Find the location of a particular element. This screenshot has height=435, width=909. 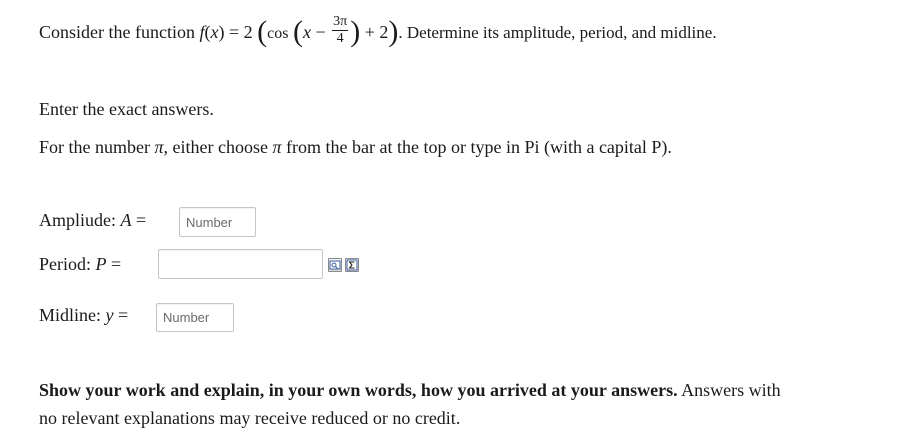

fraction: 3π 4 is located at coordinates (340, 30).